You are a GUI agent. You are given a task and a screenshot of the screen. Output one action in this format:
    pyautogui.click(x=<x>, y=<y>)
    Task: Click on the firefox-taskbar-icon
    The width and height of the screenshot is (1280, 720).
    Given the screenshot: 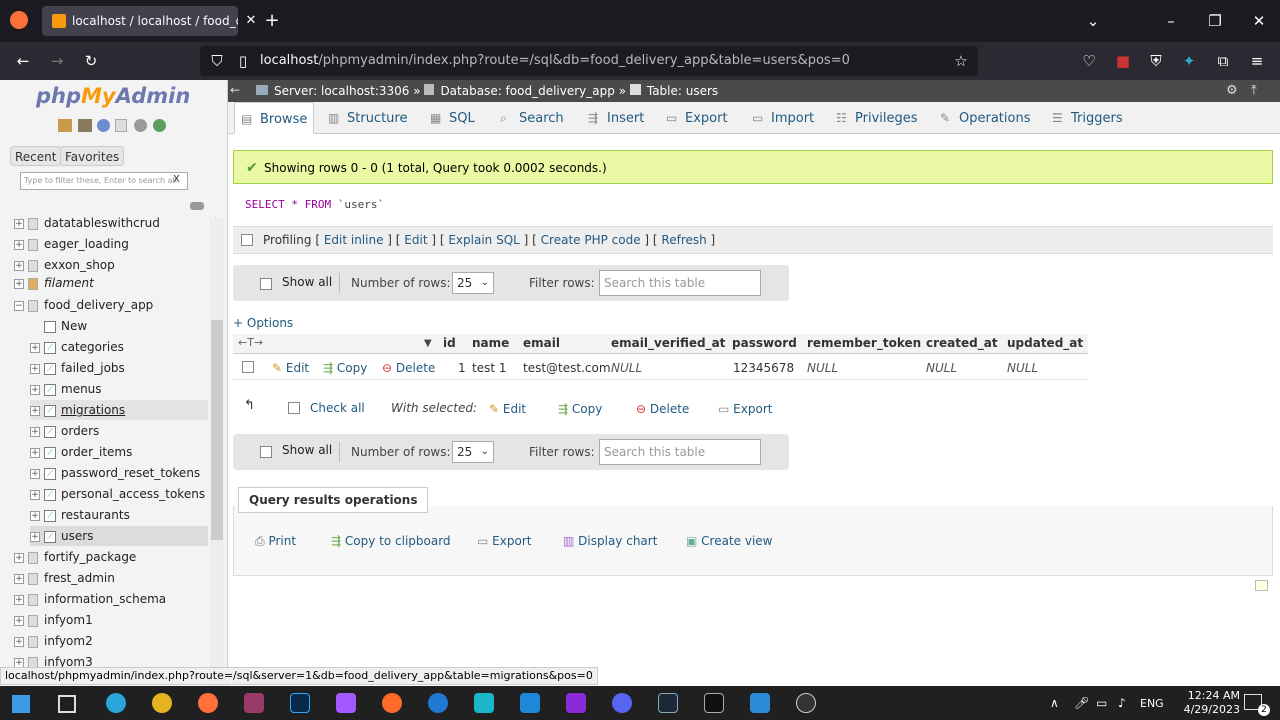 What is the action you would take?
    pyautogui.click(x=208, y=703)
    